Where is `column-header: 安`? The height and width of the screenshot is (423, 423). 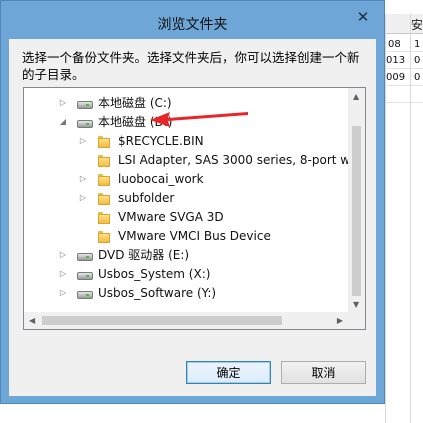 column-header: 安 is located at coordinates (404, 24).